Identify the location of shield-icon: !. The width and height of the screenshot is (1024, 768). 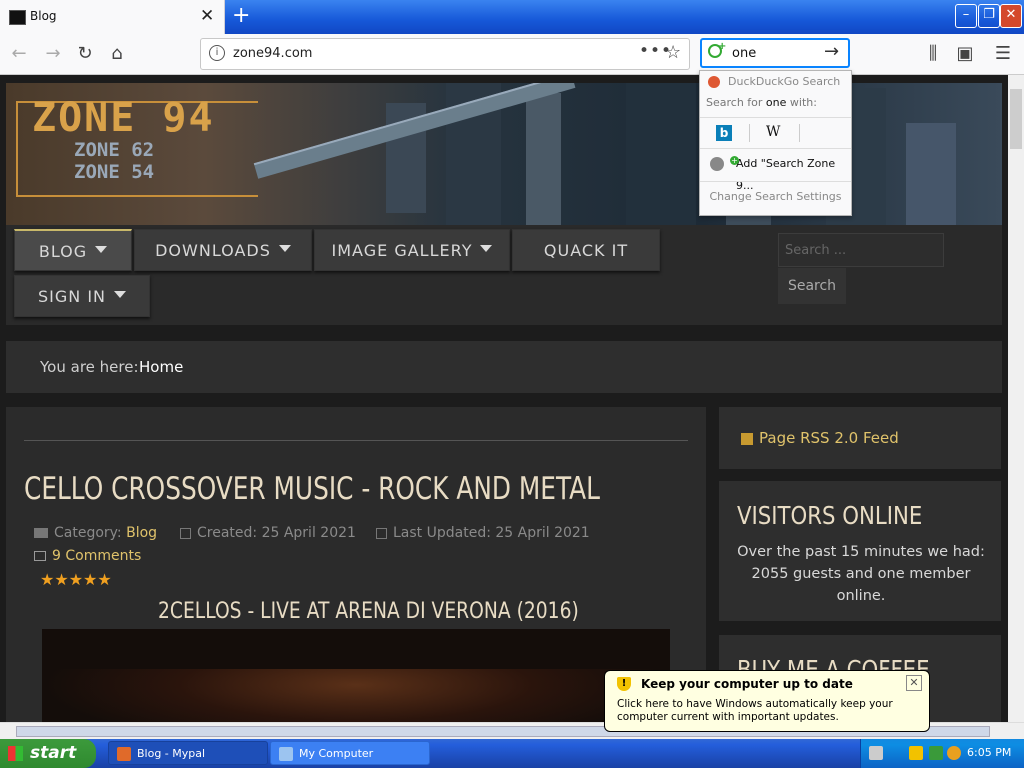
(624, 684).